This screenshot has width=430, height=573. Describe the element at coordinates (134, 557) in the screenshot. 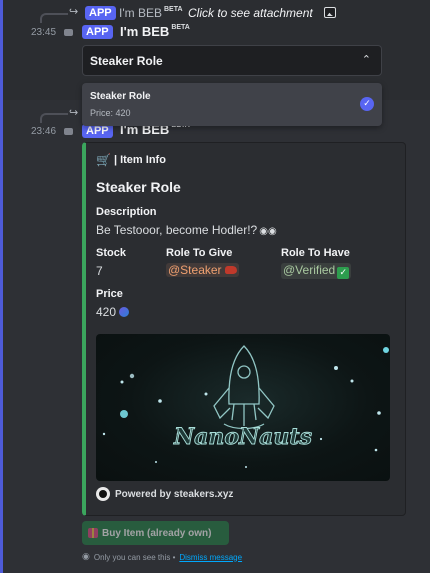

I see `ephemeral-text: Only you can see this •` at that location.